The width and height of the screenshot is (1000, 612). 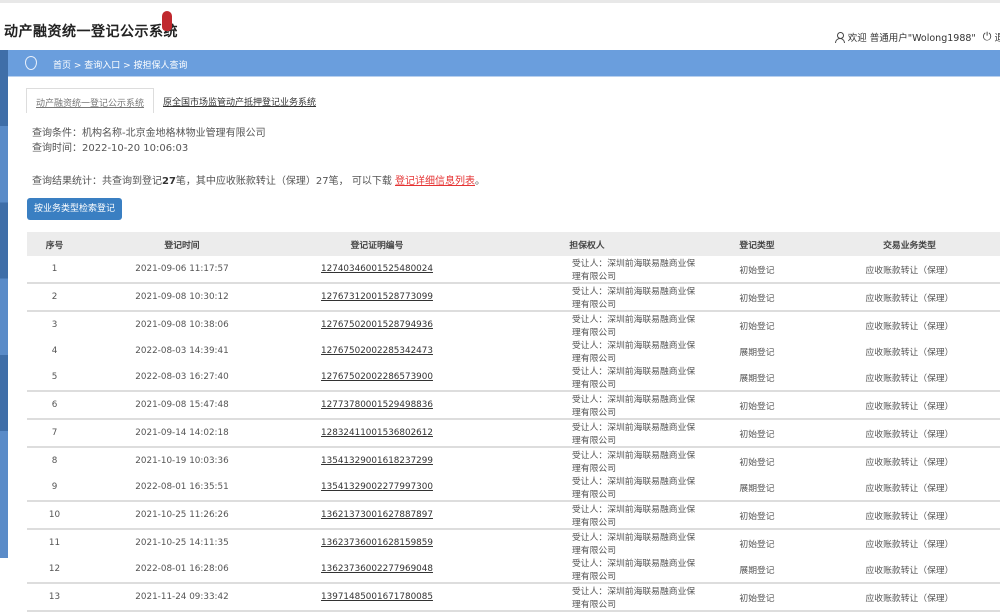 What do you see at coordinates (54, 543) in the screenshot?
I see `col-index-cell: 11` at bounding box center [54, 543].